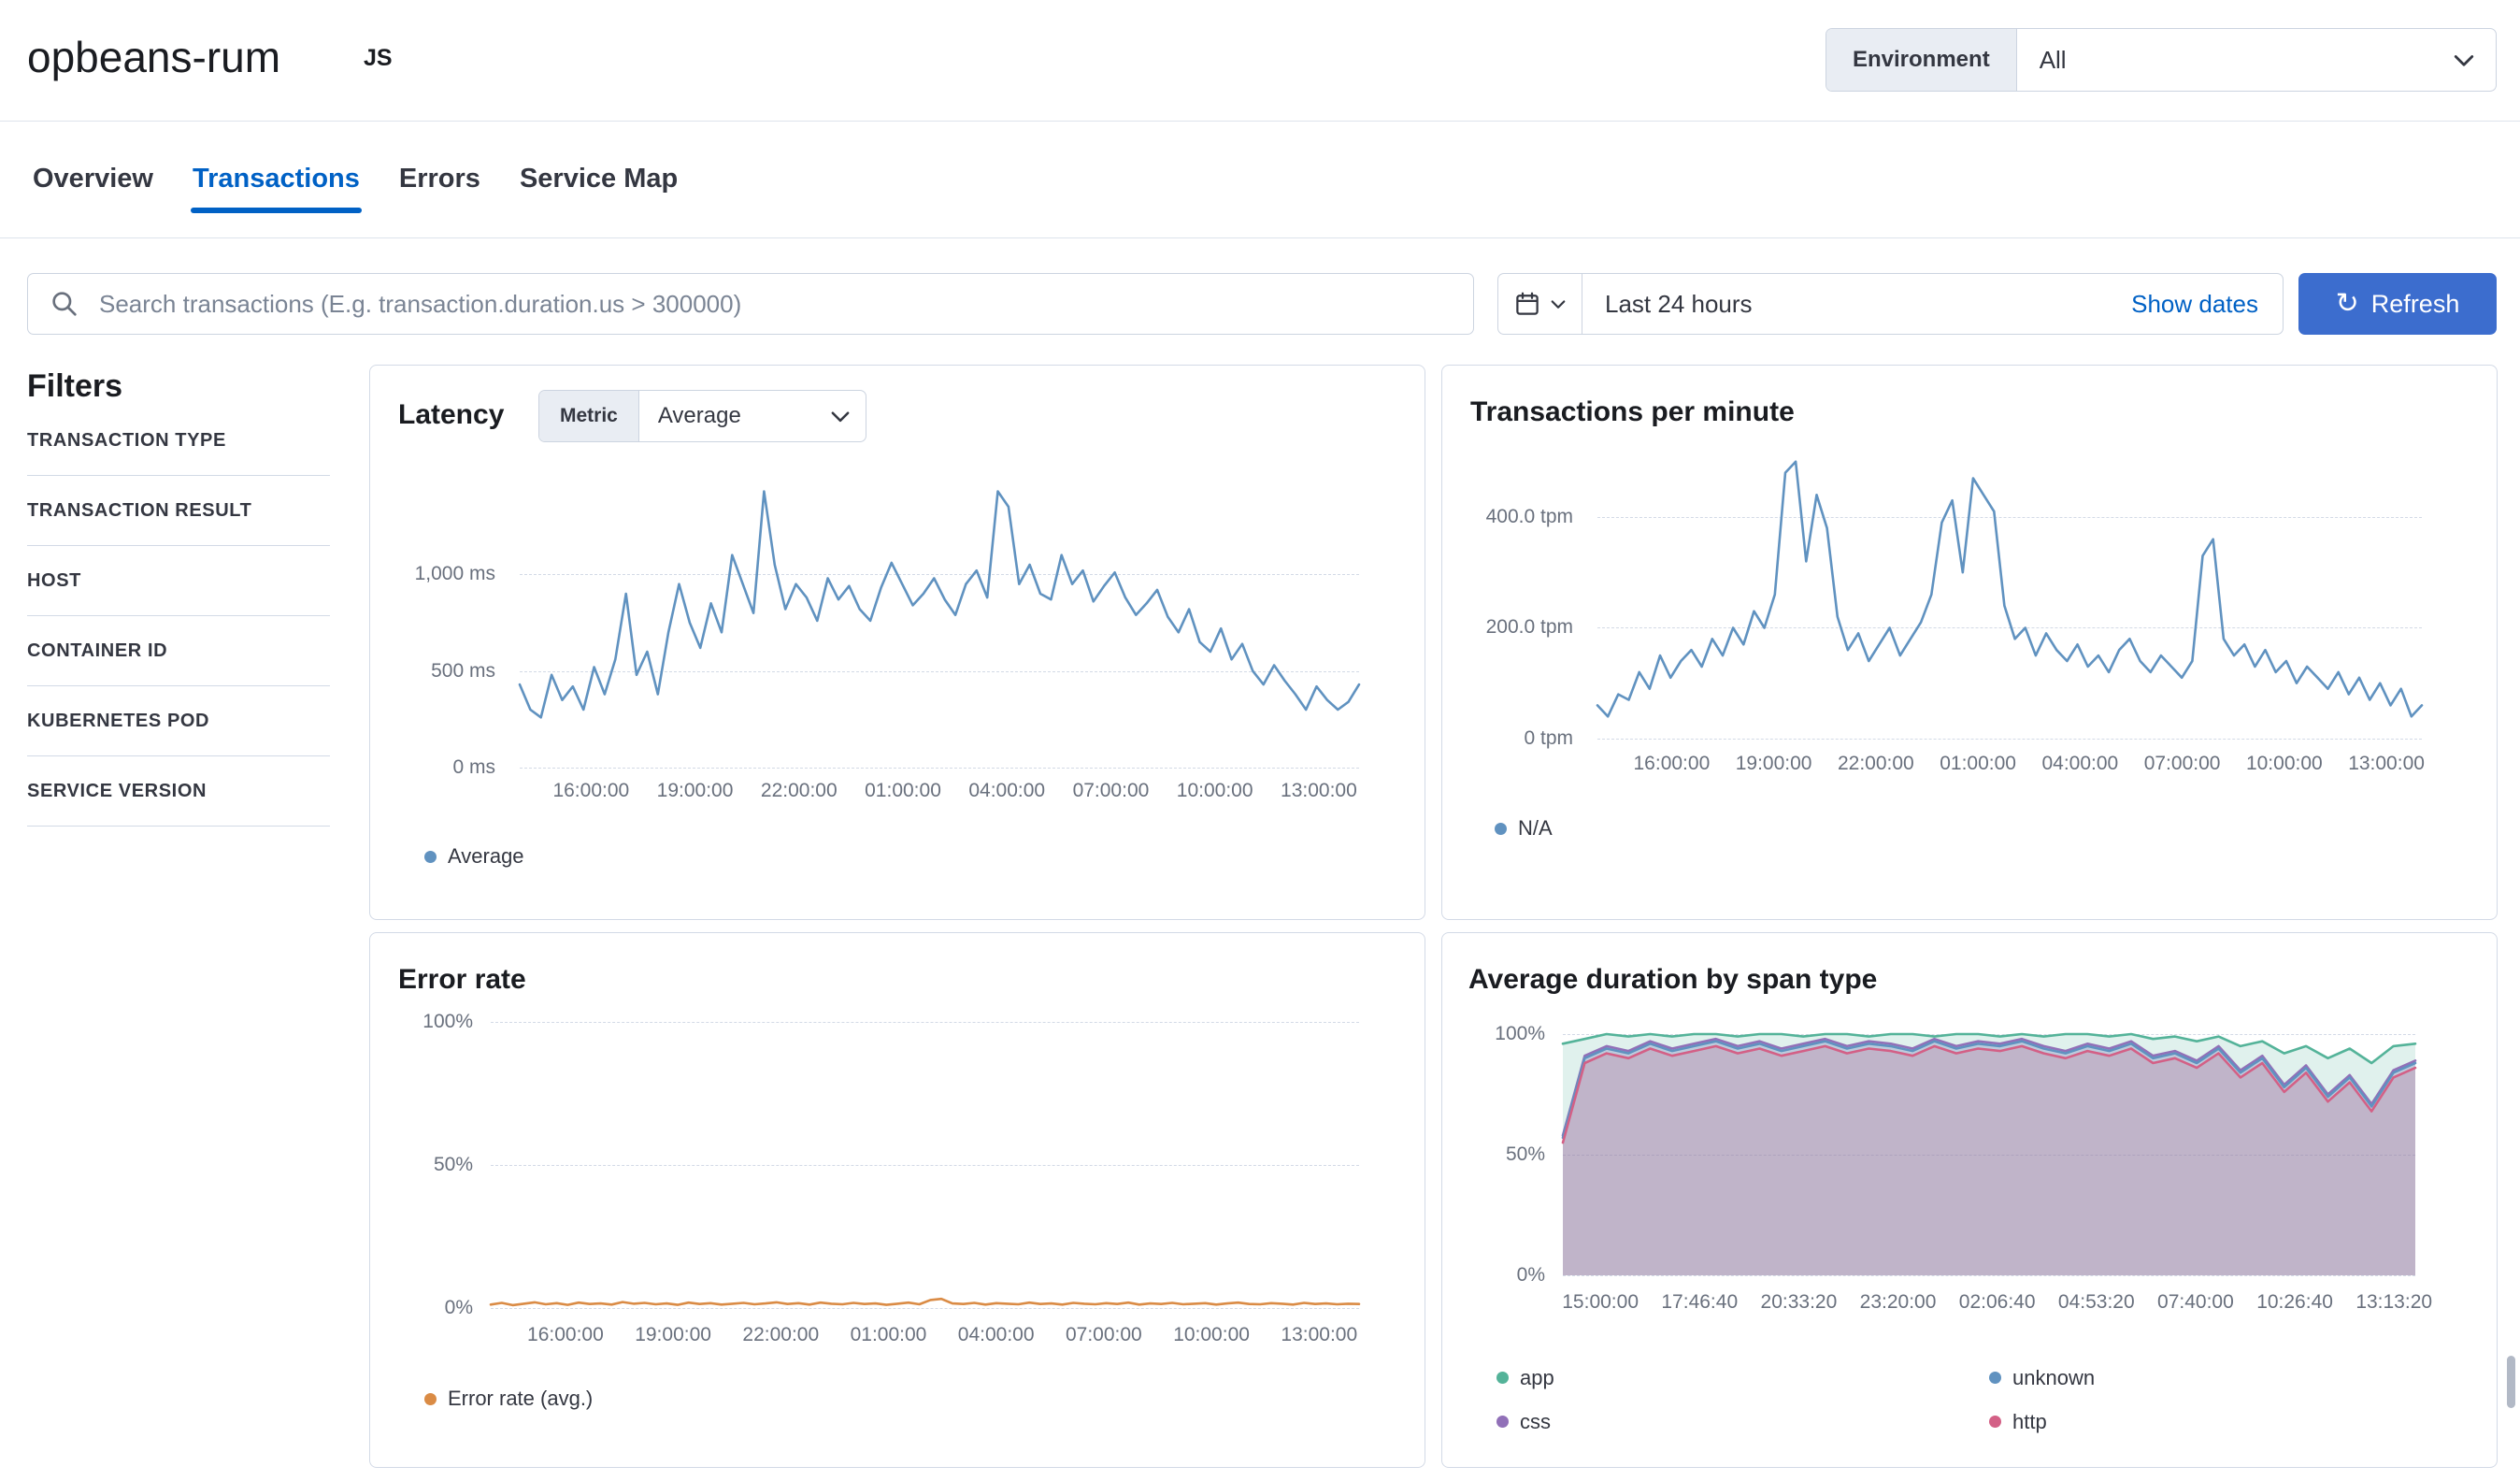  What do you see at coordinates (521, 1399) in the screenshot?
I see `legend-label: Error rate (avg.)` at bounding box center [521, 1399].